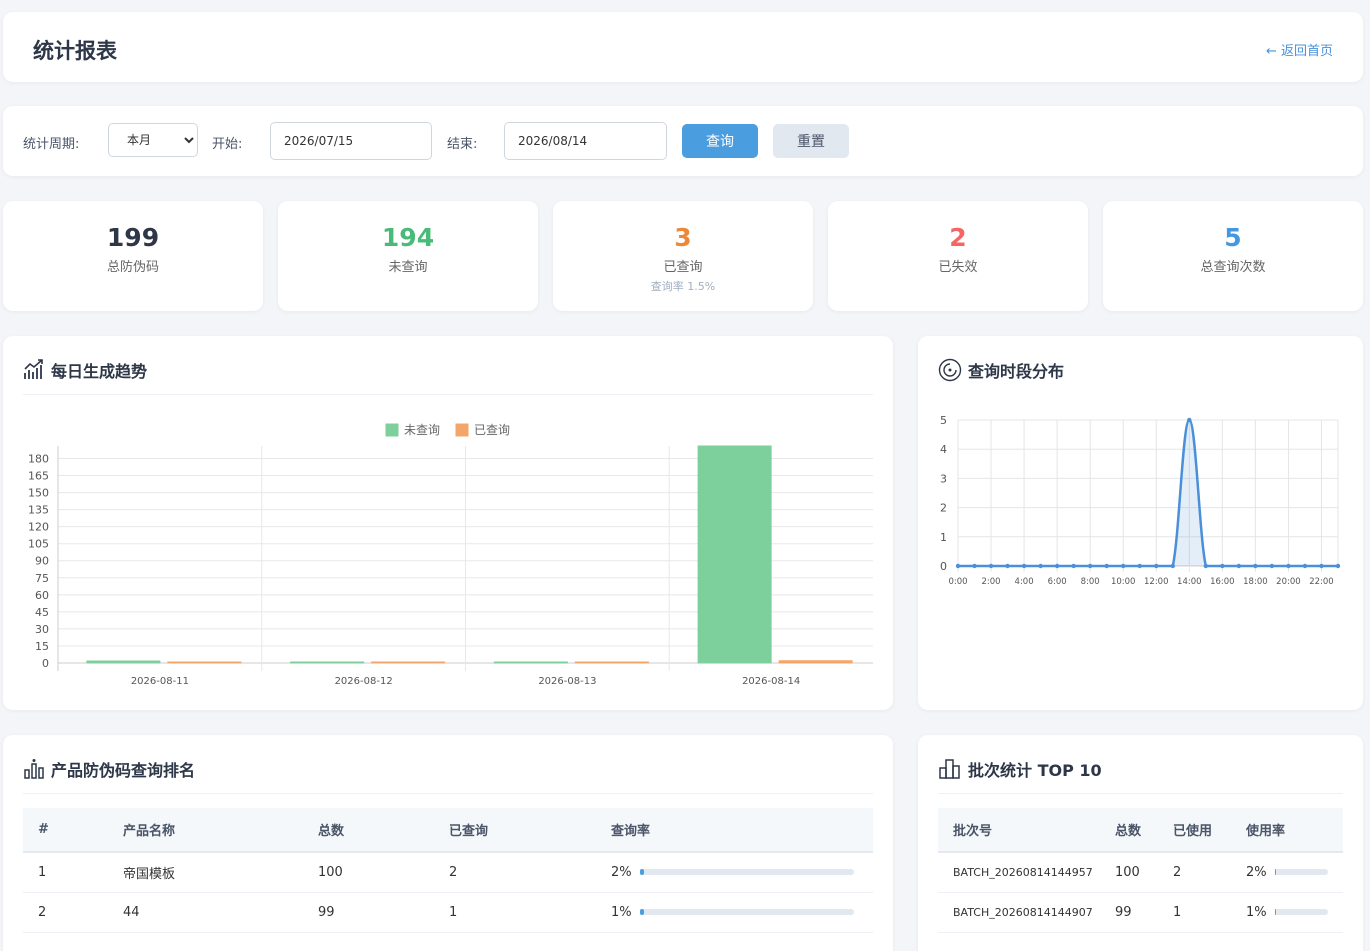 This screenshot has height=951, width=1370. Describe the element at coordinates (1233, 237) in the screenshot. I see `stat-value: 5` at that location.